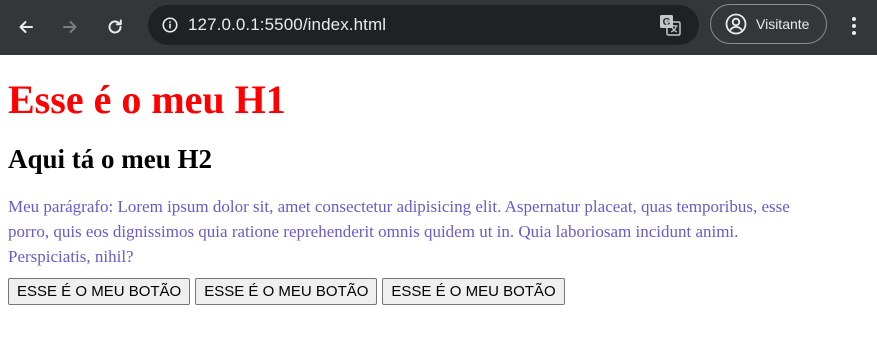  I want to click on forward-button, so click(70, 27).